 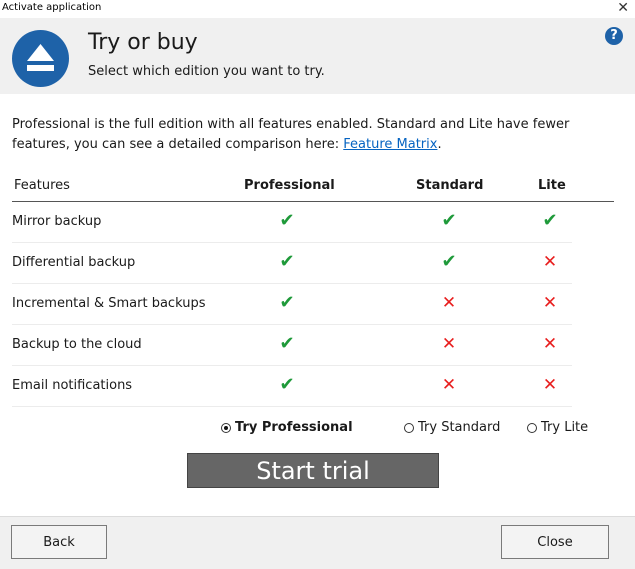 I want to click on start-trial-button: Start trial, so click(x=313, y=470).